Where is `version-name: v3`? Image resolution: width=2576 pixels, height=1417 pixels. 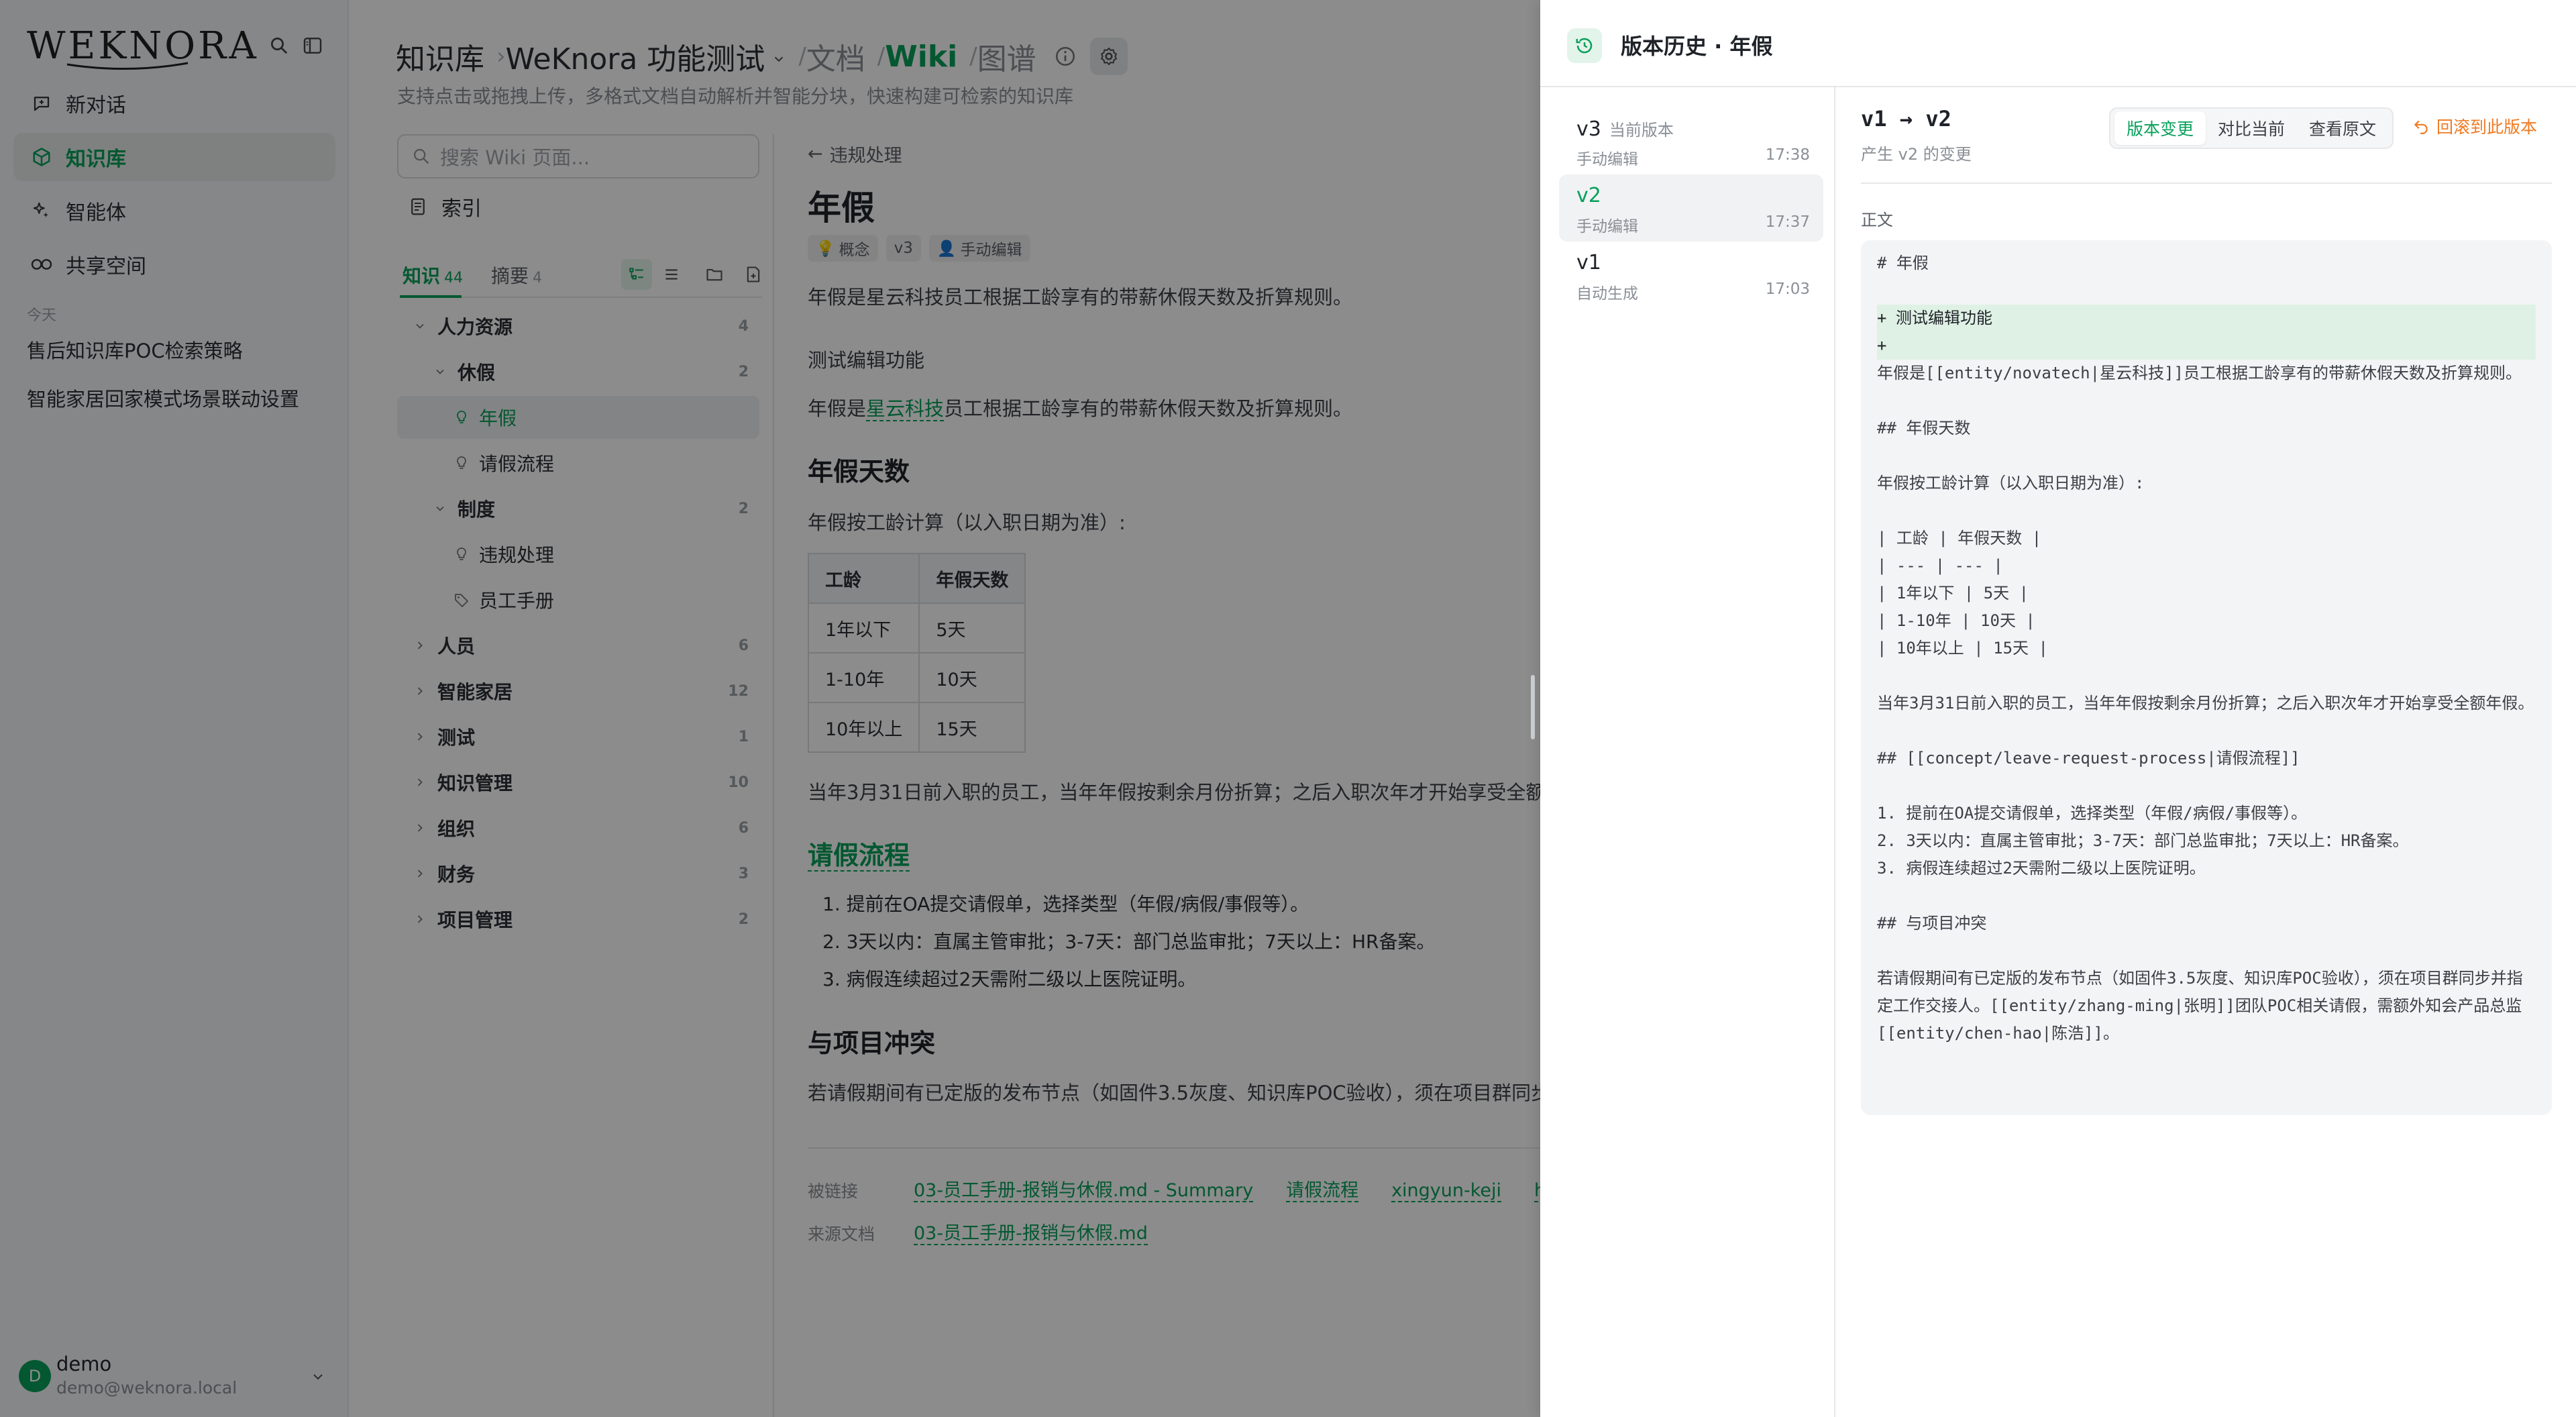
version-name: v3 is located at coordinates (1588, 129).